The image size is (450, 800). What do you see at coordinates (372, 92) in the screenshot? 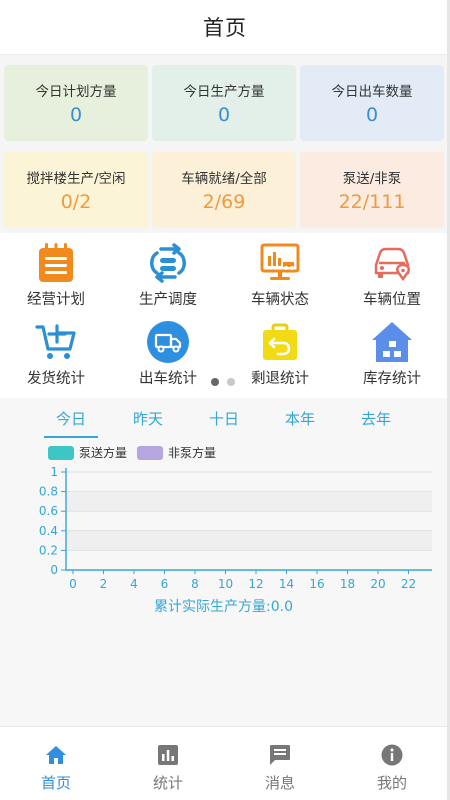
I see `stat-label: 今日出车数量` at bounding box center [372, 92].